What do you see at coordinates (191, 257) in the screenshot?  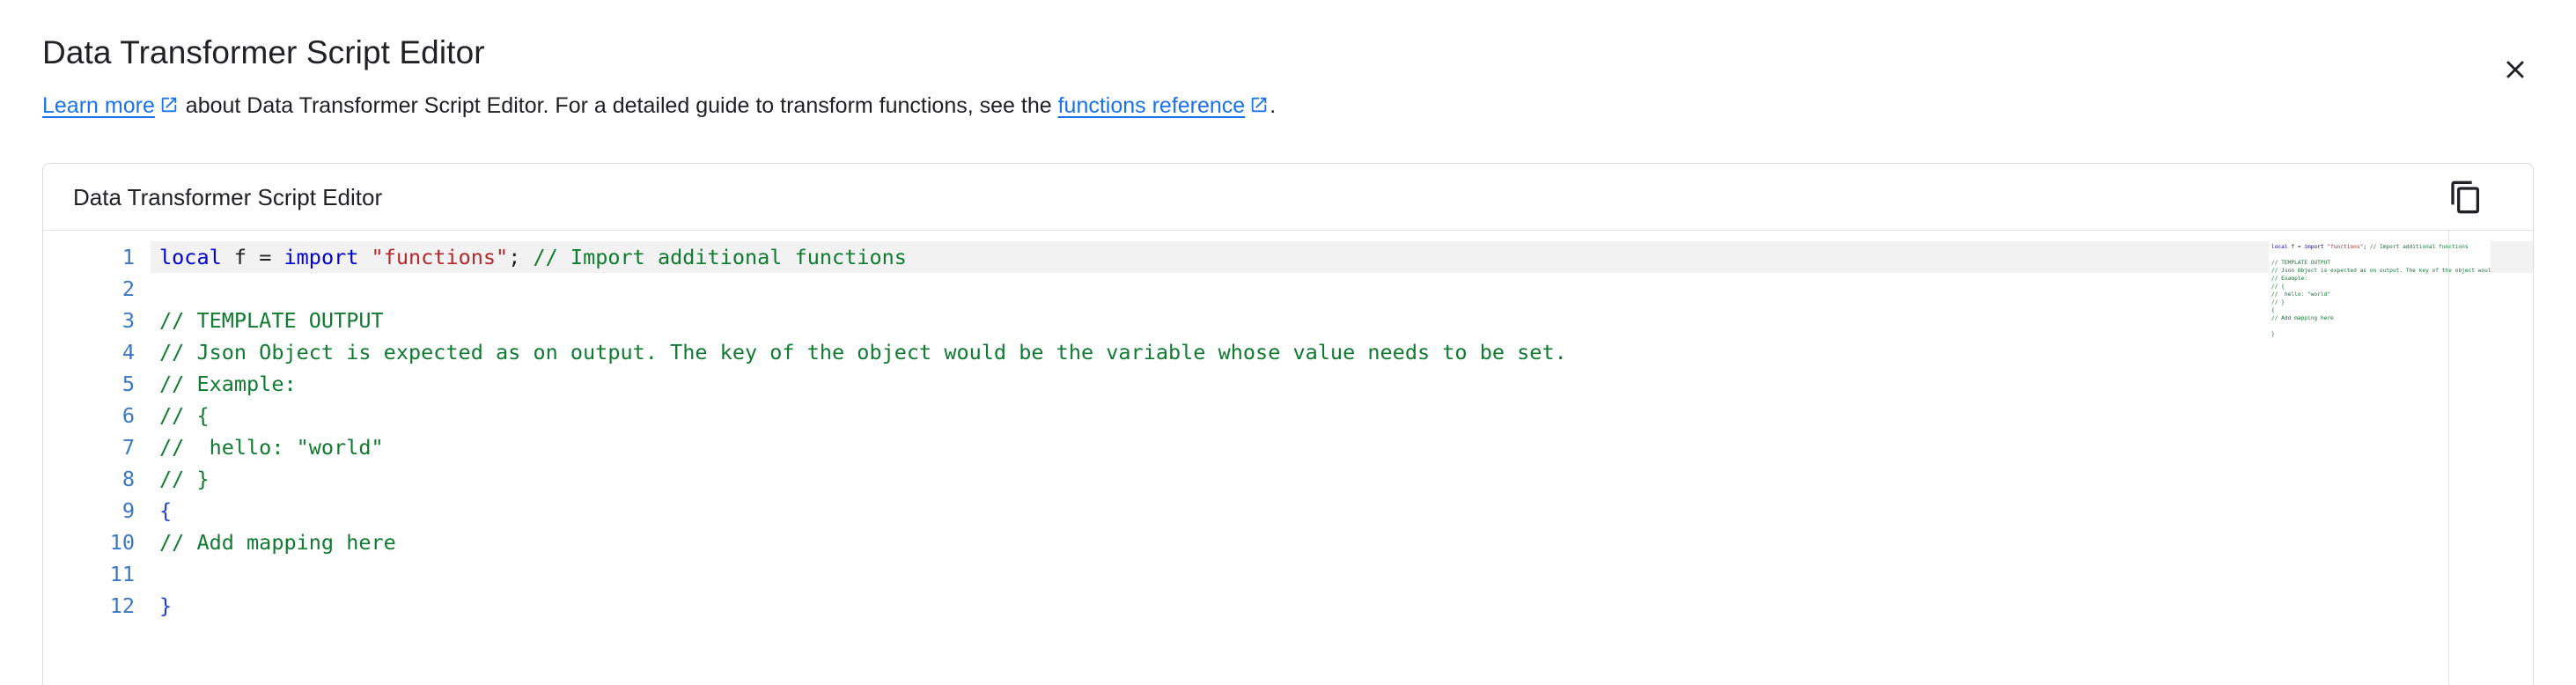 I see `code-token: local` at bounding box center [191, 257].